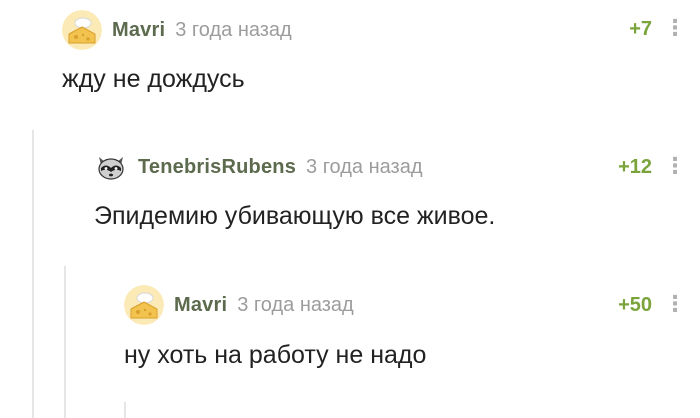  I want to click on comment-header: TenebrisRubens 3 года назад, so click(258, 167).